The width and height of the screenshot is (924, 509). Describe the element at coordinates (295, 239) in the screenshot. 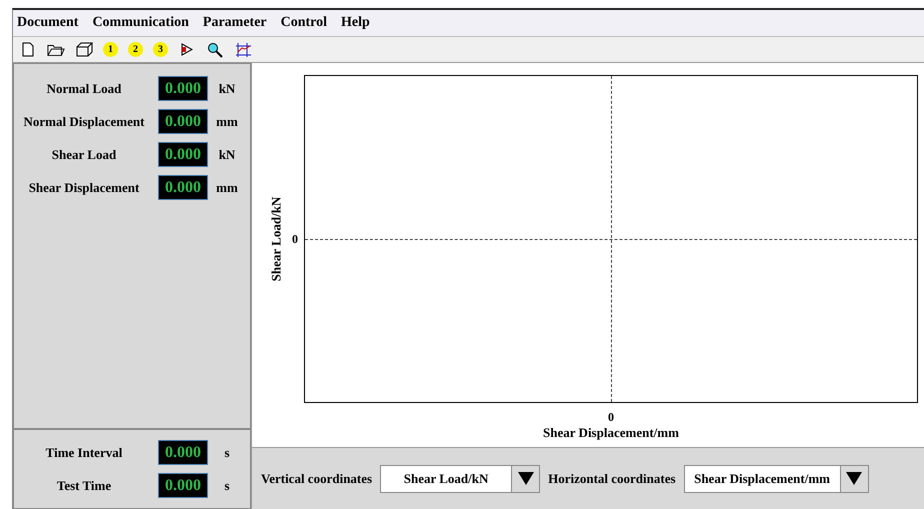

I see `y-tick-label: 0` at that location.